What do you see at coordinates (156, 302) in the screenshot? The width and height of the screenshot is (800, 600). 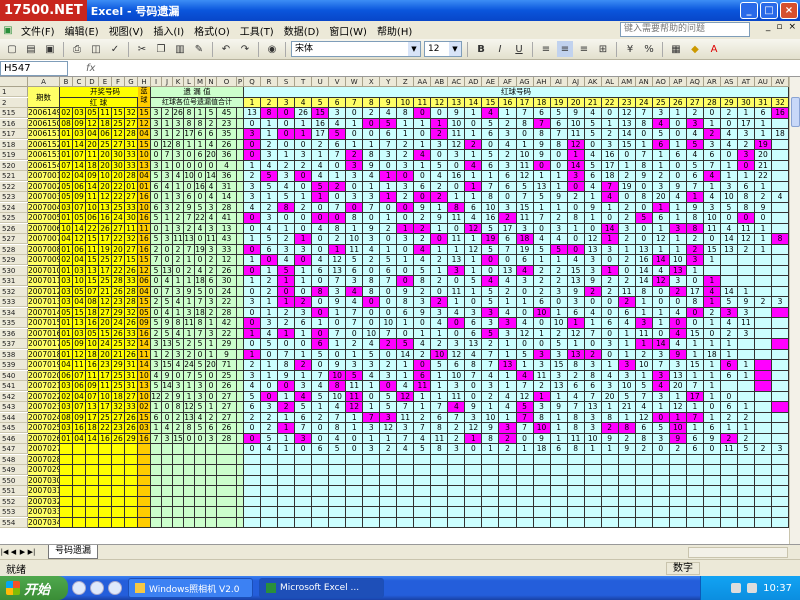 I see `miss-cell: 2` at bounding box center [156, 302].